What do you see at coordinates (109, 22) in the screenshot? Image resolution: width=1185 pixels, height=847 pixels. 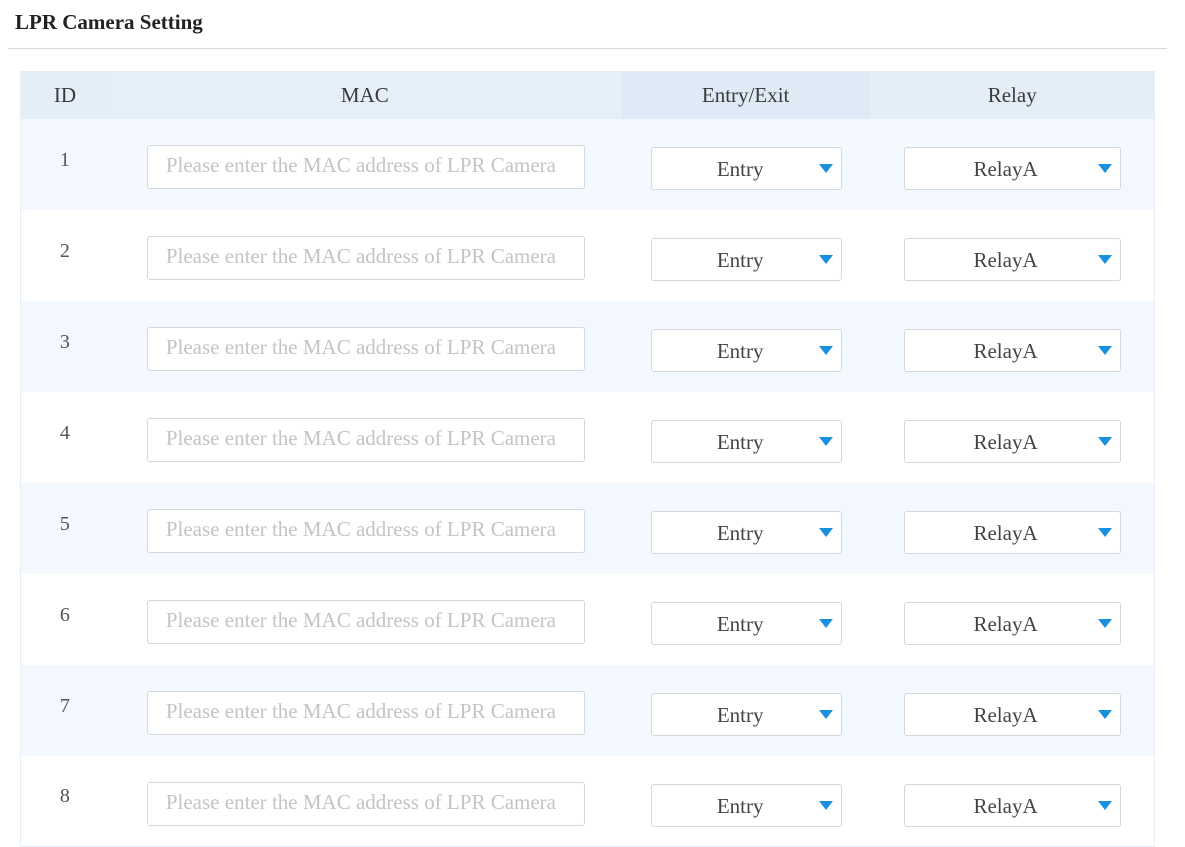 I see `page-title: LPR Camera Setting` at bounding box center [109, 22].